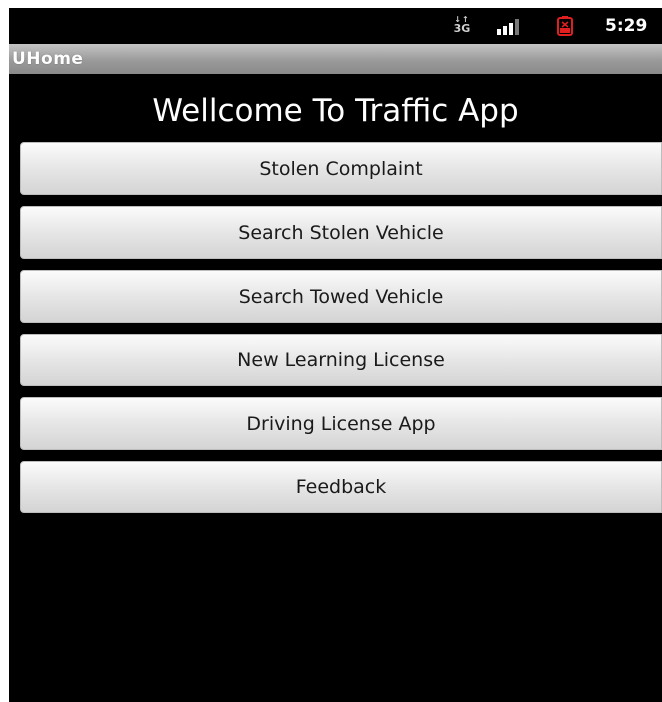  I want to click on feedback-button: Feedback, so click(341, 487).